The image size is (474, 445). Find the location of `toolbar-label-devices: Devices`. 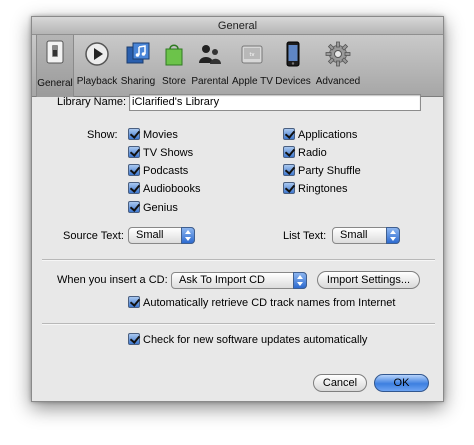

toolbar-label-devices: Devices is located at coordinates (293, 81).